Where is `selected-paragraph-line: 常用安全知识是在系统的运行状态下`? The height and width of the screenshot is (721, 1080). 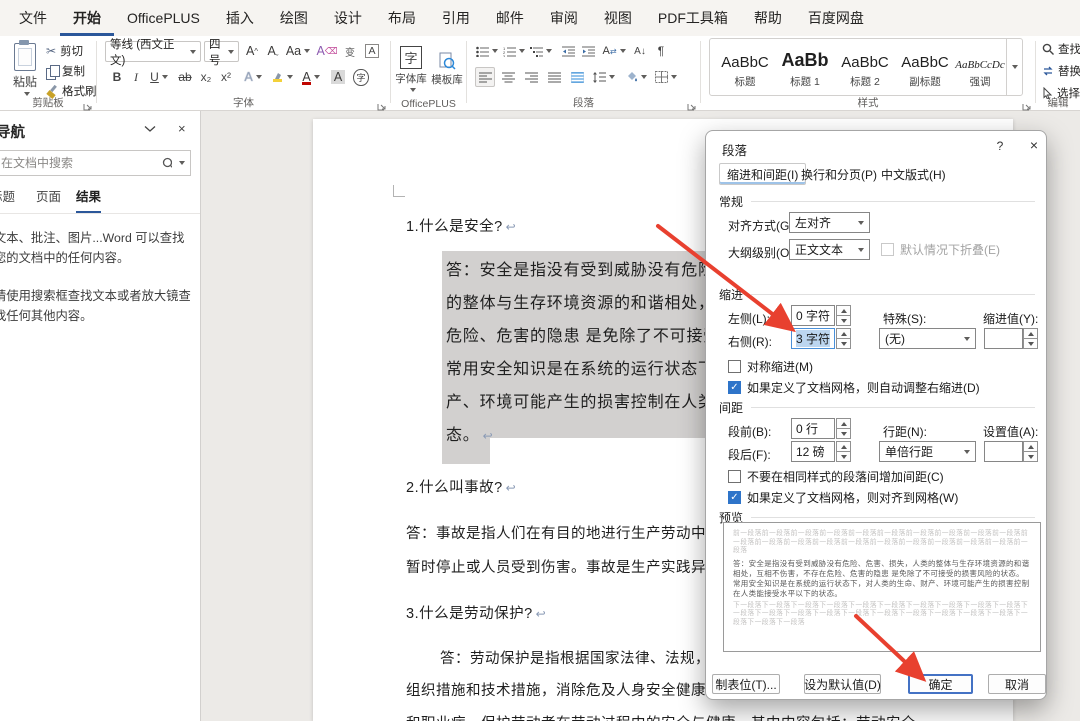
selected-paragraph-line: 常用安全知识是在系统的运行状态下 is located at coordinates (580, 367).